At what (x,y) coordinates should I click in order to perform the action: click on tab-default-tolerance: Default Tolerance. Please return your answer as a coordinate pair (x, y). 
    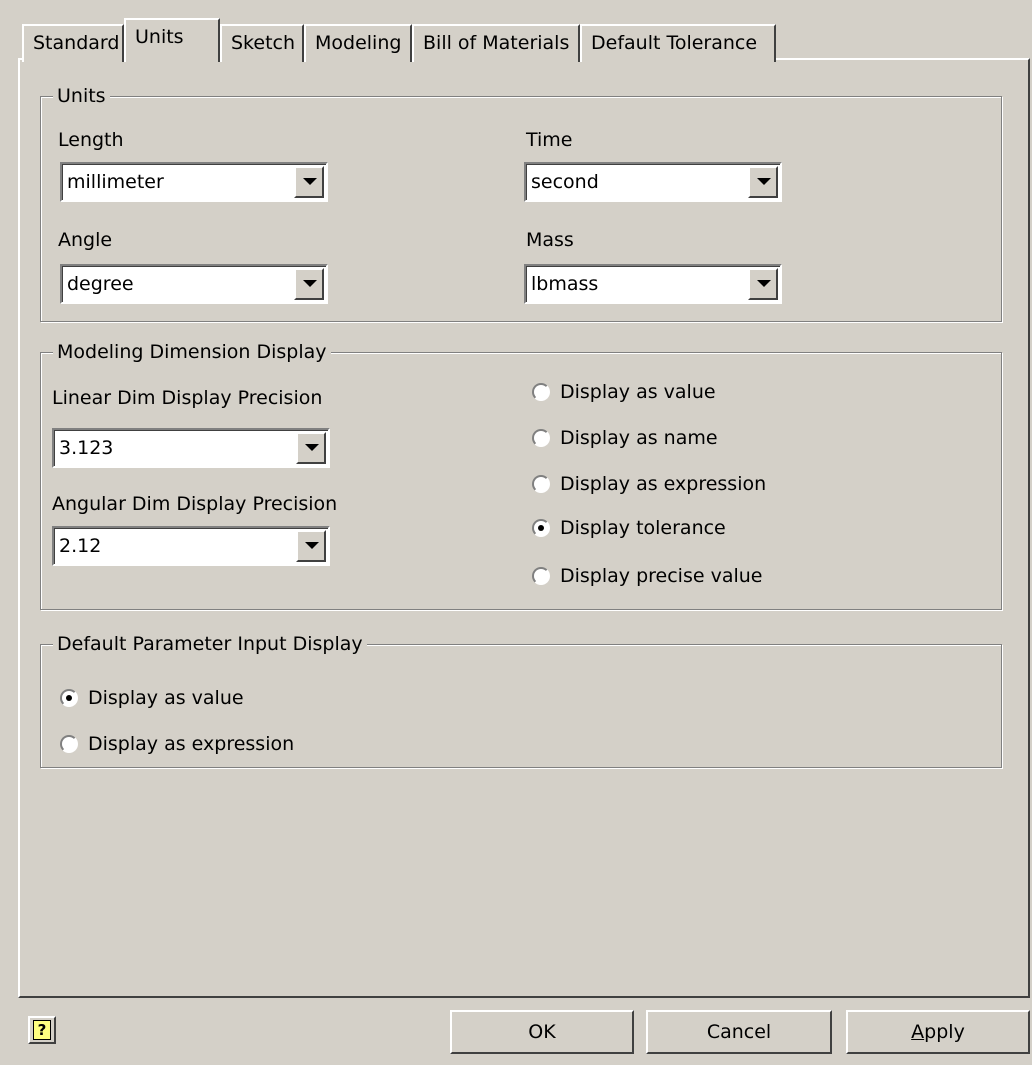
    Looking at the image, I should click on (678, 43).